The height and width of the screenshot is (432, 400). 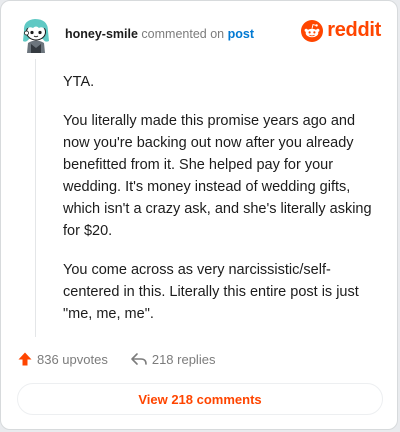 I want to click on thread-line, so click(x=35, y=198).